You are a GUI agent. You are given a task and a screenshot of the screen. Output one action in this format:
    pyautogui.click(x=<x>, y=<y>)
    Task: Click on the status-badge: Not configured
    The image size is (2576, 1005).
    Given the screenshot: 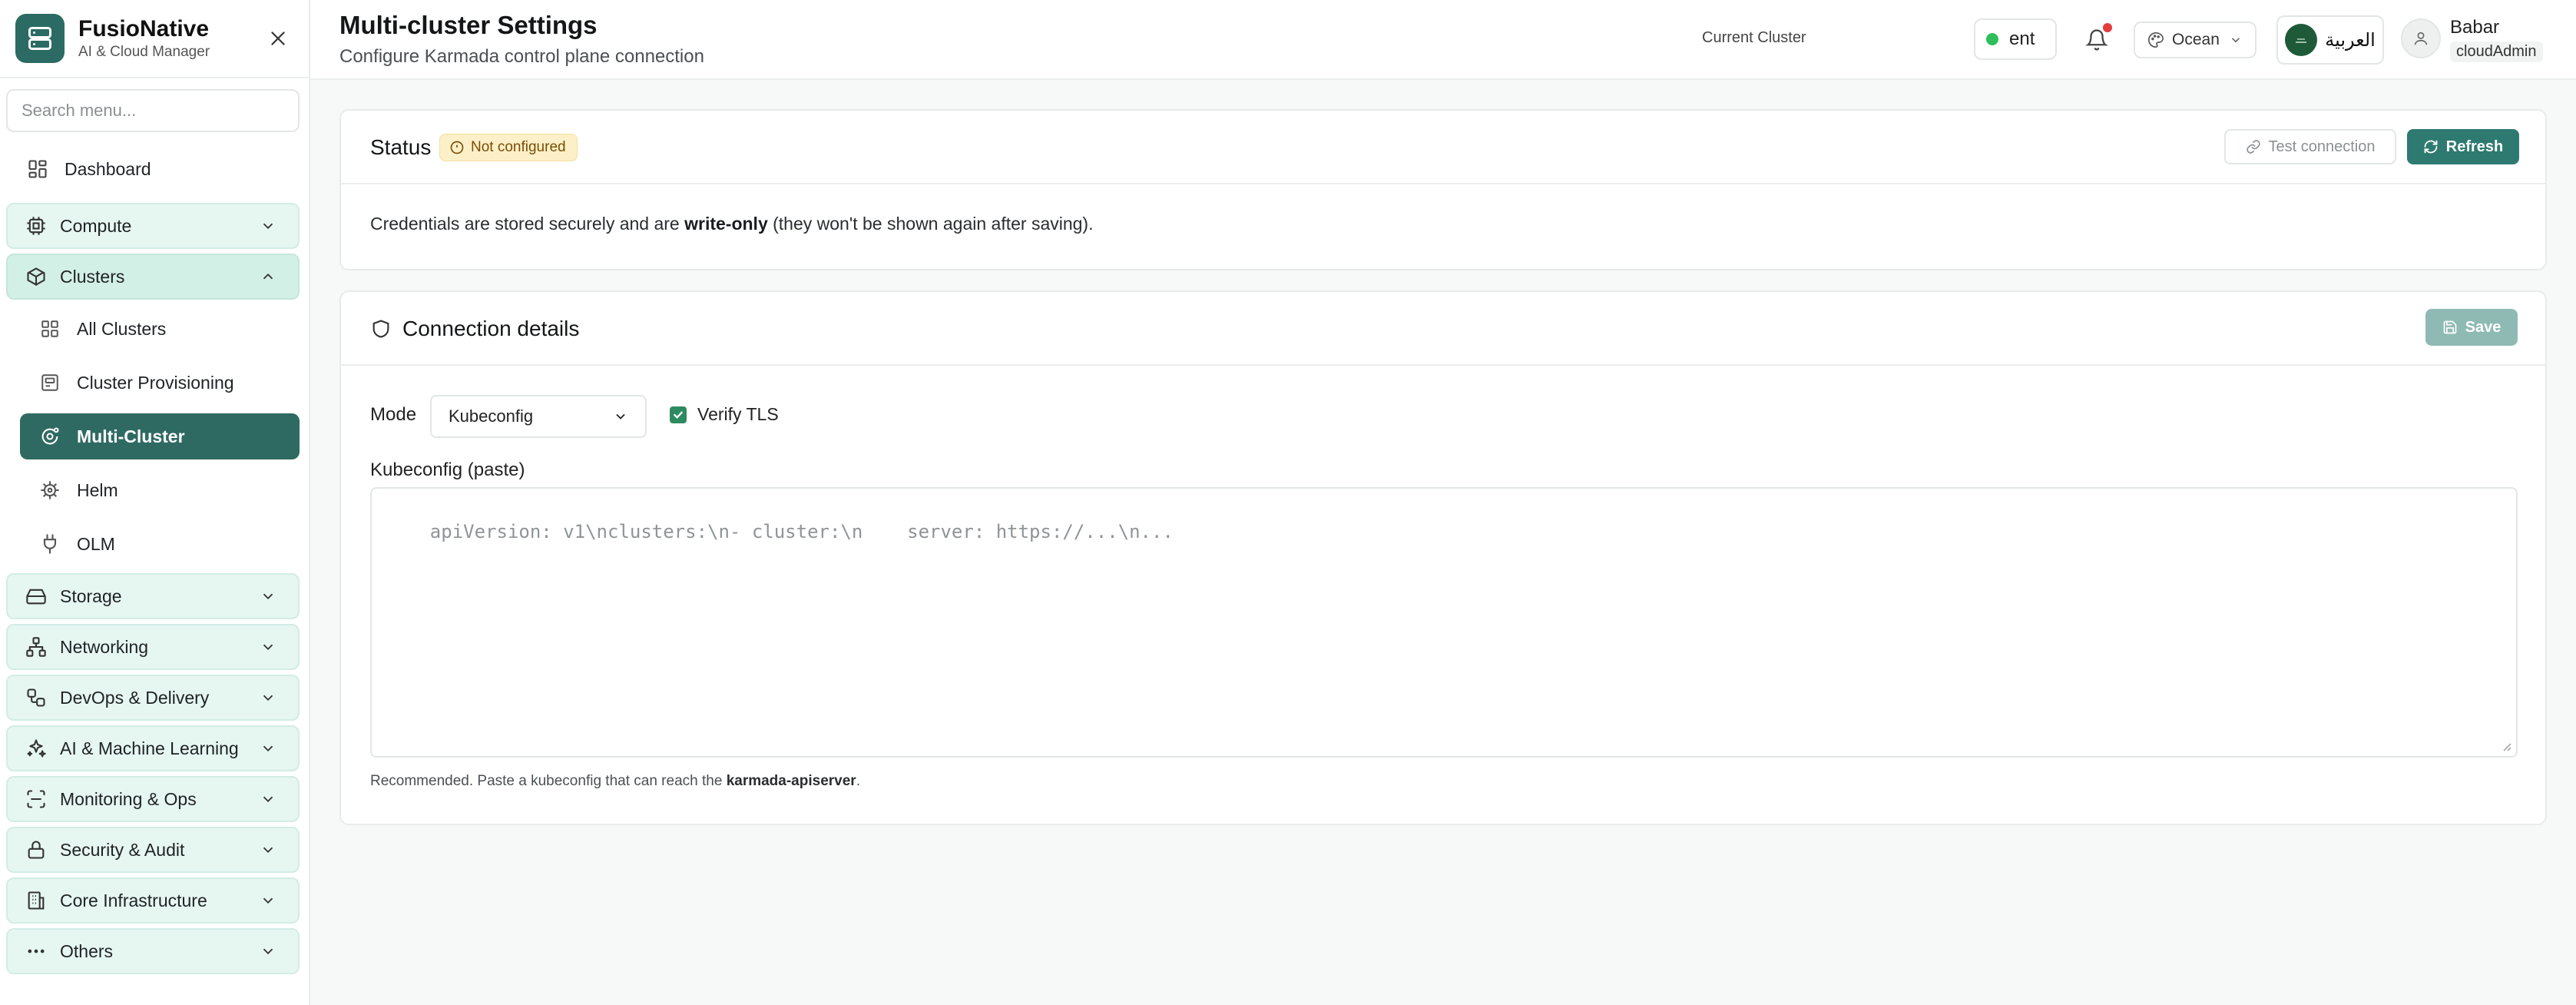 What is the action you would take?
    pyautogui.click(x=509, y=147)
    